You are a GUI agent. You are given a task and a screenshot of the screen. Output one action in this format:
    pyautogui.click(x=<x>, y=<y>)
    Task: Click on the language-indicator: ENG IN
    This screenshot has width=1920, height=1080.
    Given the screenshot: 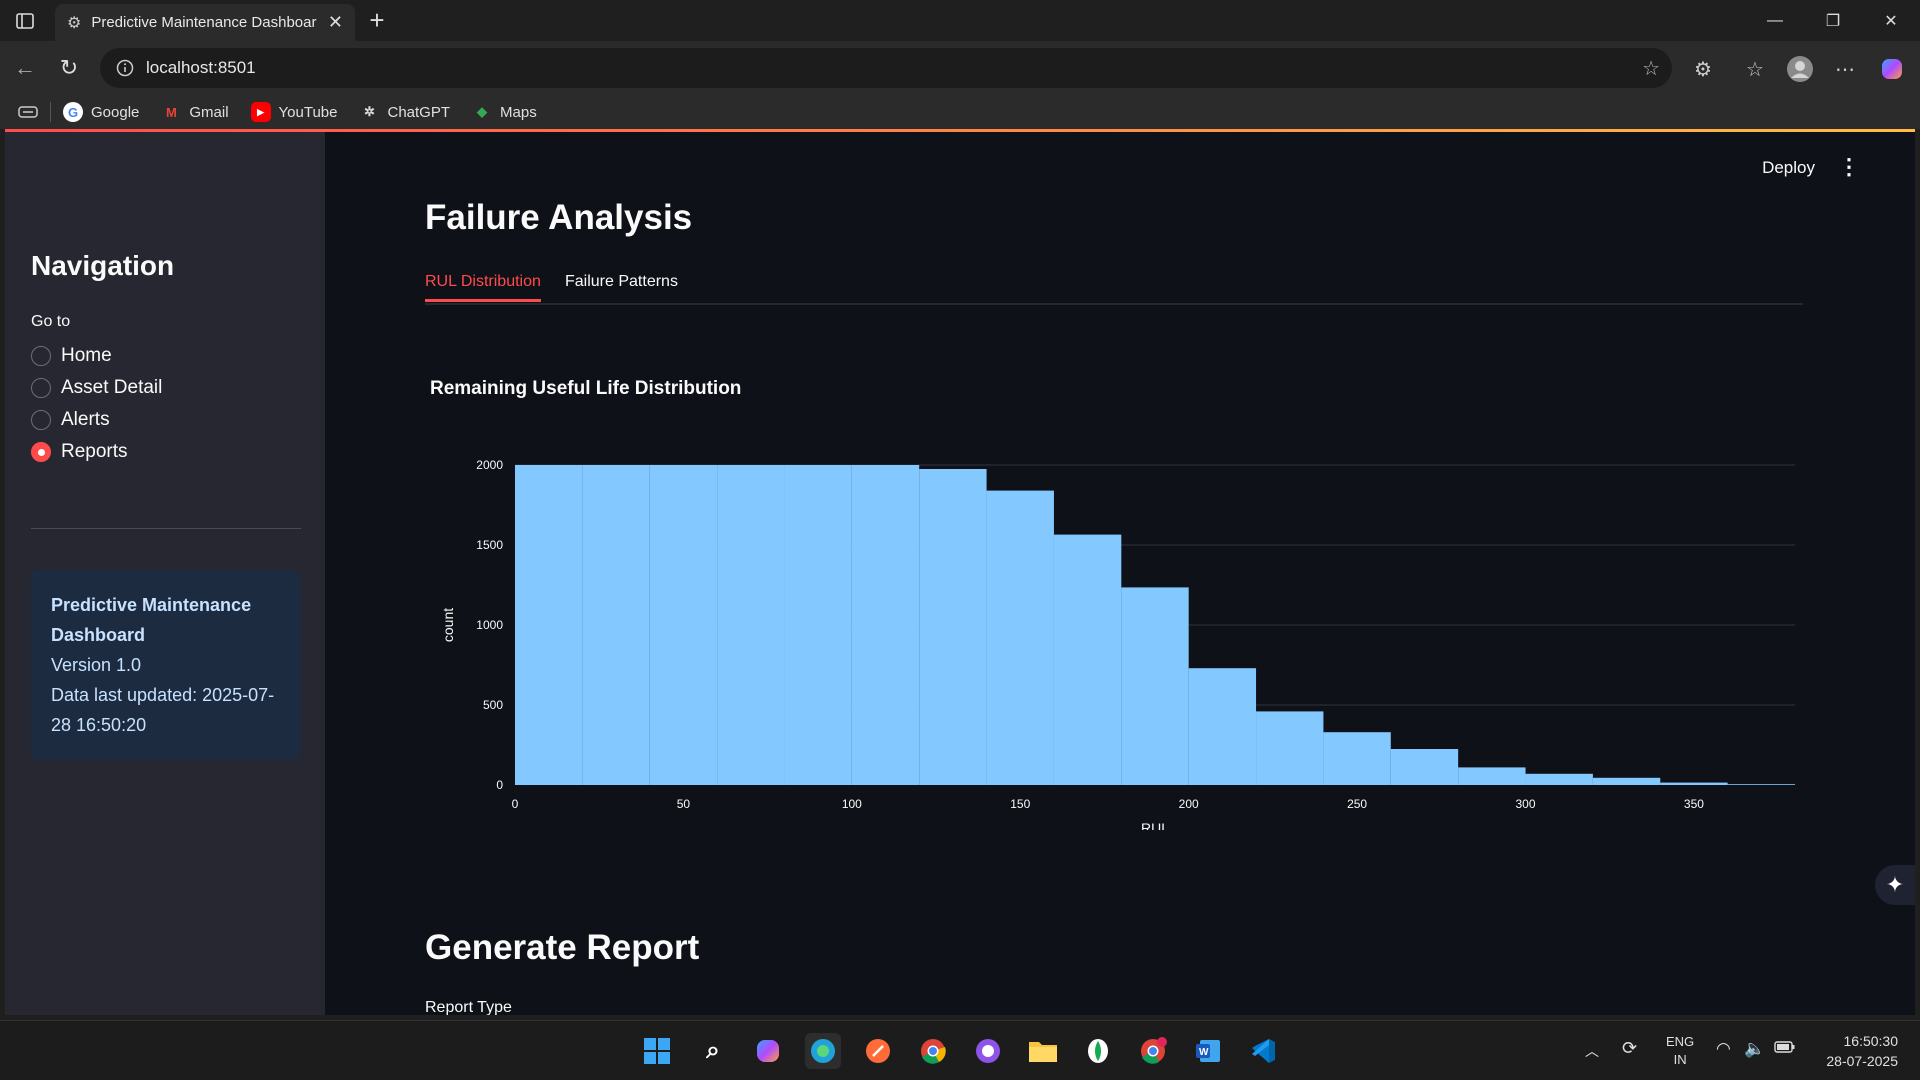 What is the action you would take?
    pyautogui.click(x=1680, y=1051)
    